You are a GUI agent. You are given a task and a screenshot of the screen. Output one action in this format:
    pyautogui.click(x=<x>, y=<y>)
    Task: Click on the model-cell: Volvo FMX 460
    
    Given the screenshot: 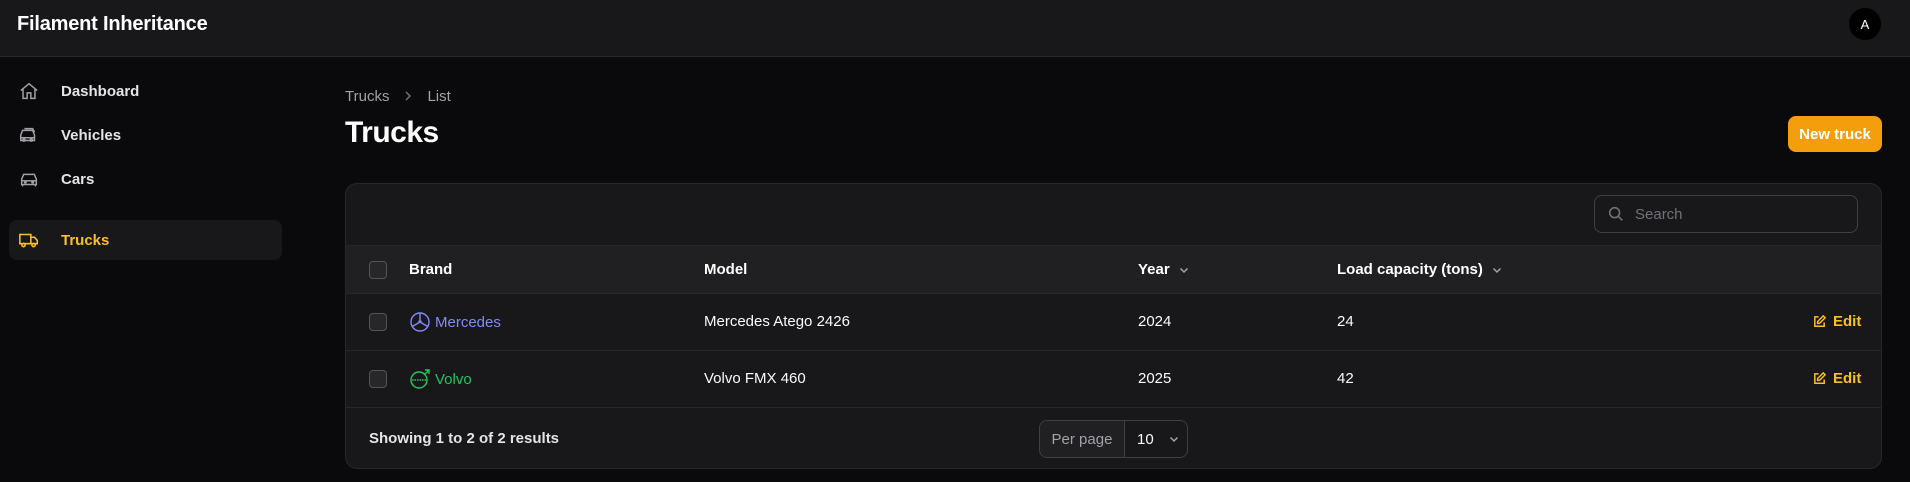 What is the action you would take?
    pyautogui.click(x=755, y=378)
    